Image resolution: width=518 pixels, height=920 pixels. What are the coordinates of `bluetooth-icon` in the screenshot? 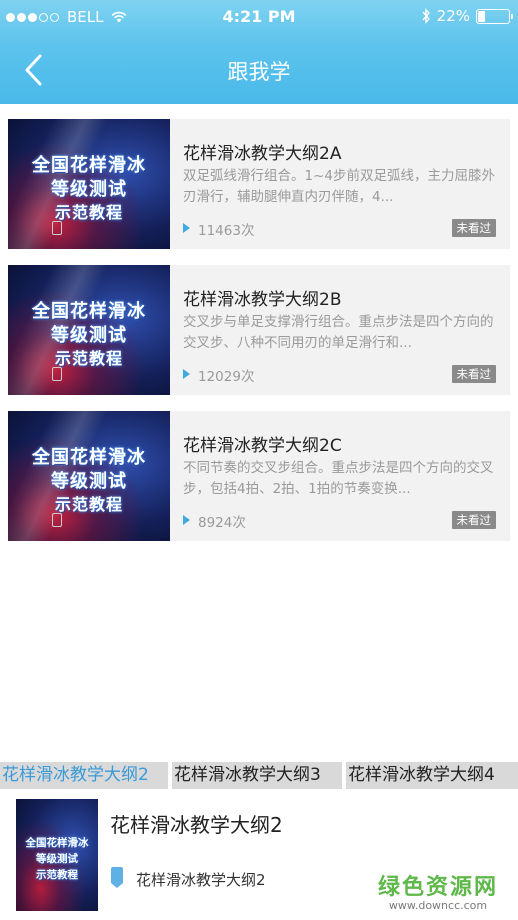 It's located at (426, 16).